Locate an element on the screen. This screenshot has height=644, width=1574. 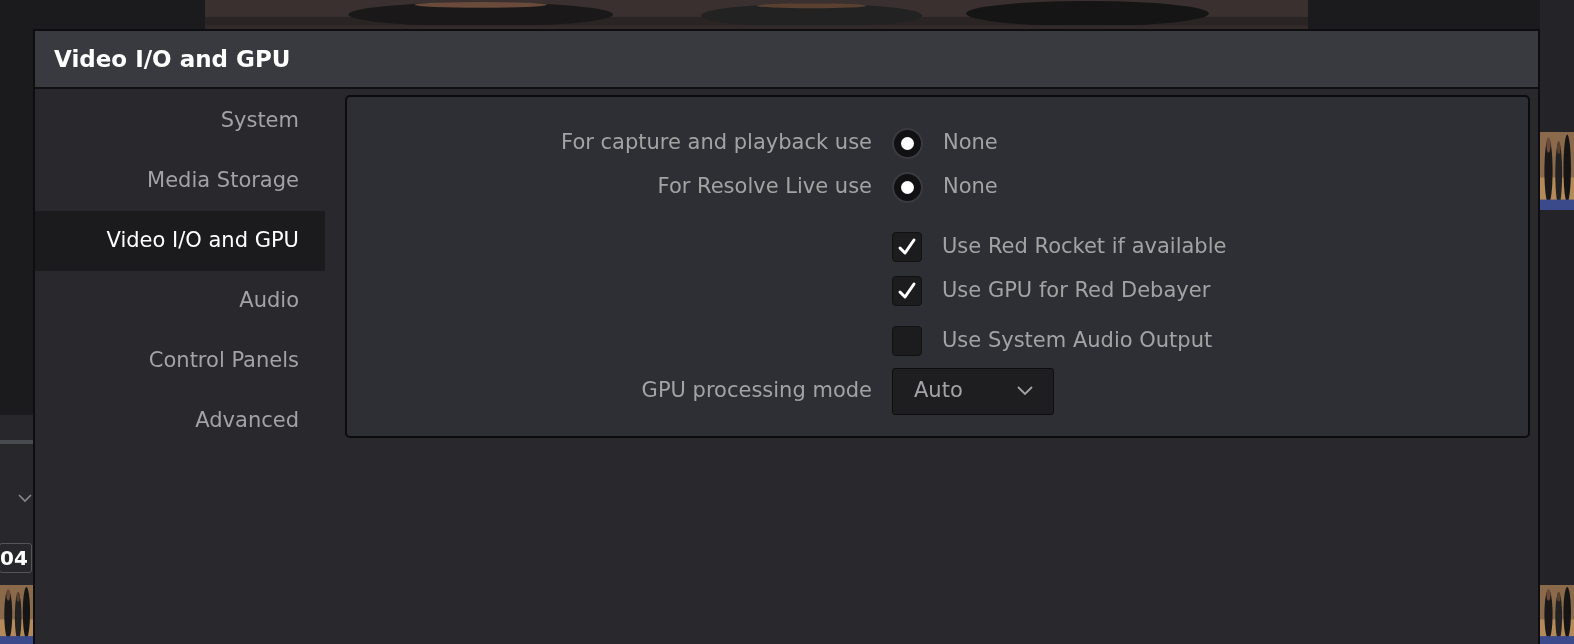
sidebar-item: Advanced is located at coordinates (180, 421).